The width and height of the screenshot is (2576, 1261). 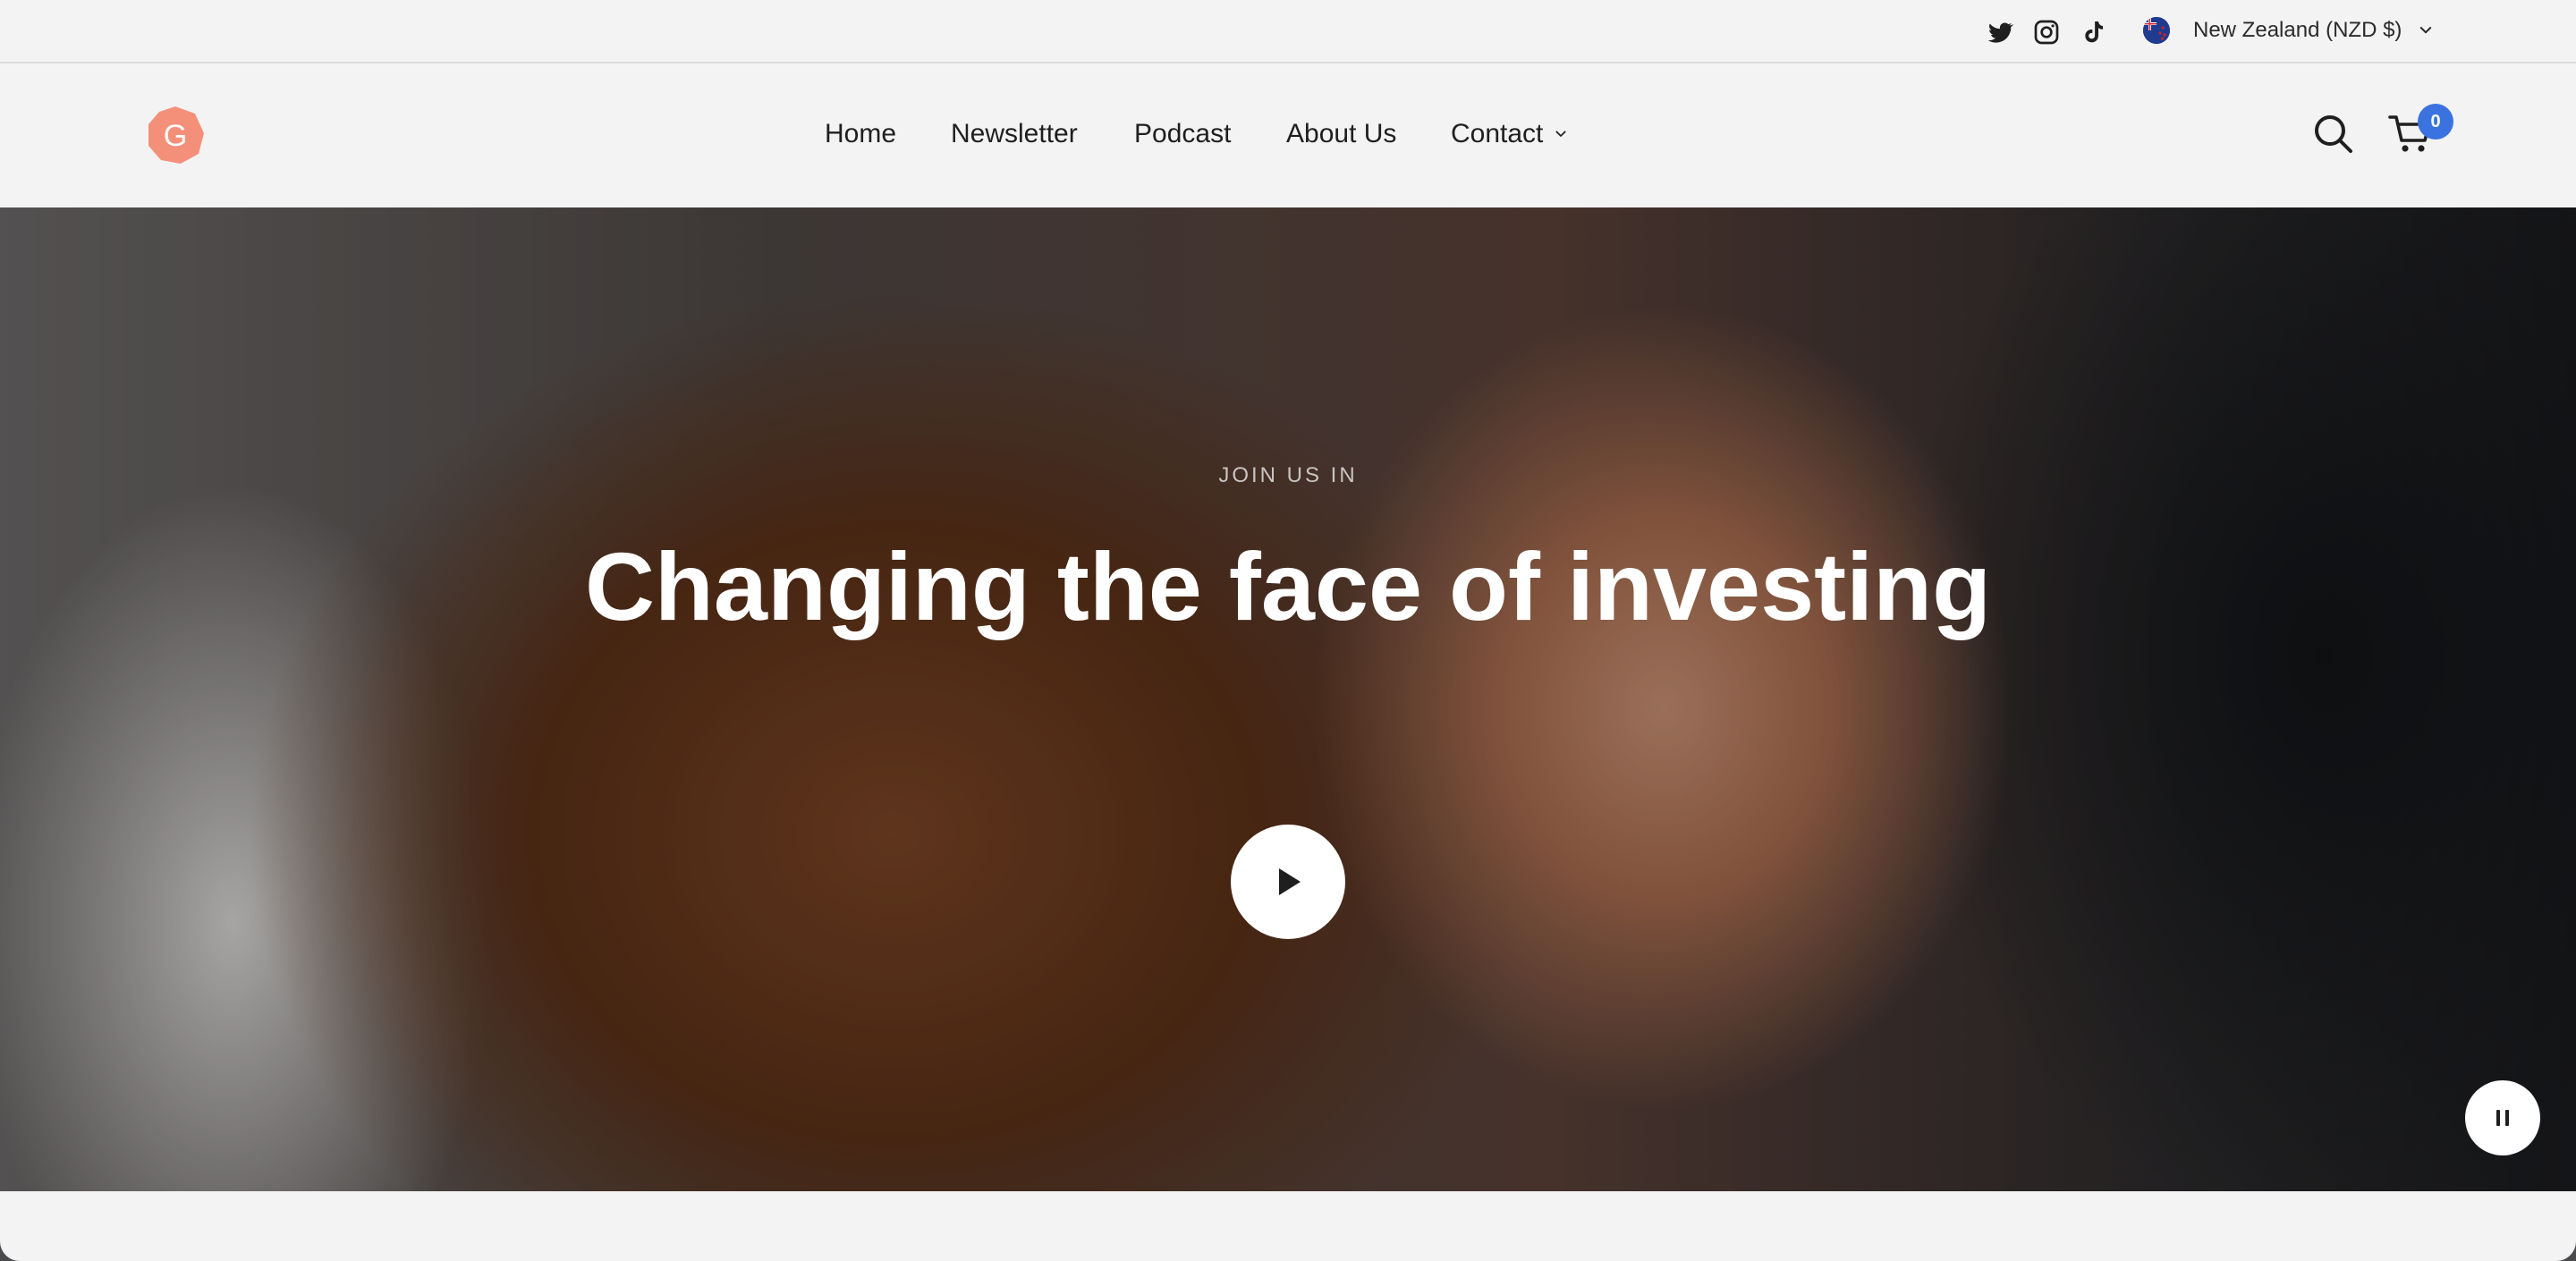 I want to click on nav-about-us: About Us, so click(x=1341, y=134).